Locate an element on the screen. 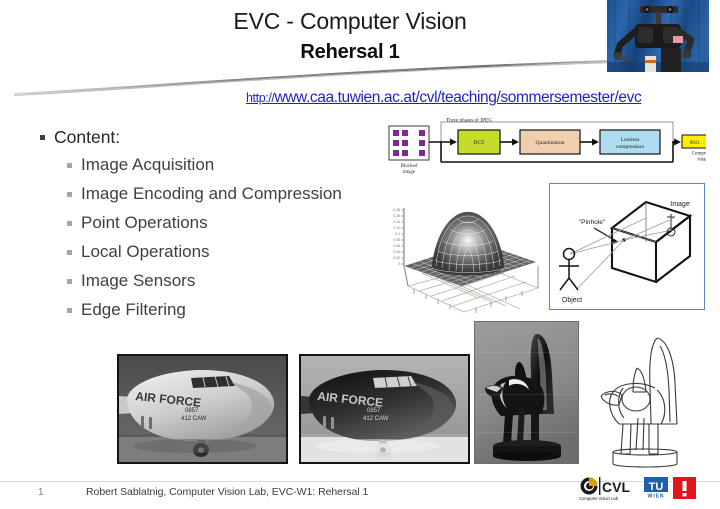 This screenshot has width=720, height=509. slide-number: 1 is located at coordinates (41, 492).